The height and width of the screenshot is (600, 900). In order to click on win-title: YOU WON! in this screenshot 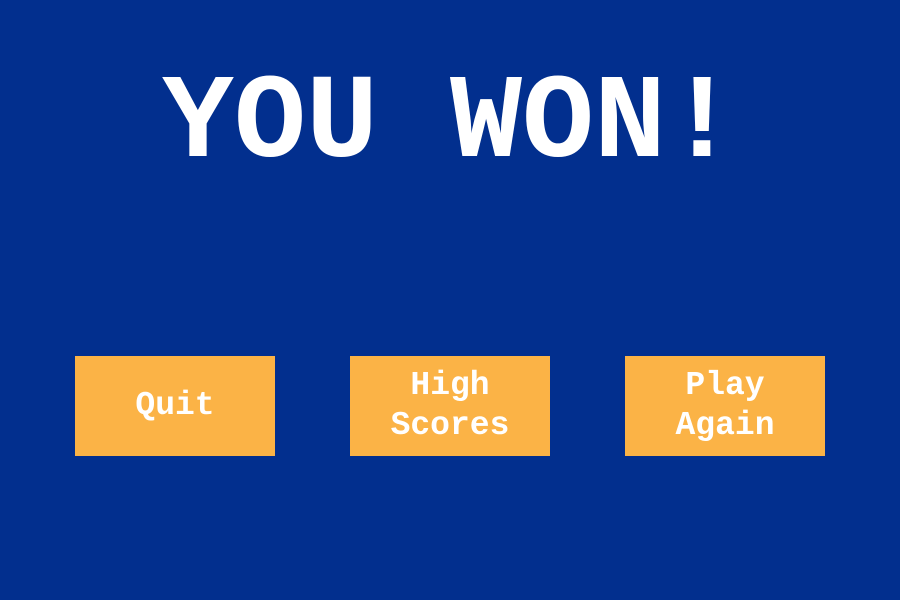, I will do `click(450, 125)`.